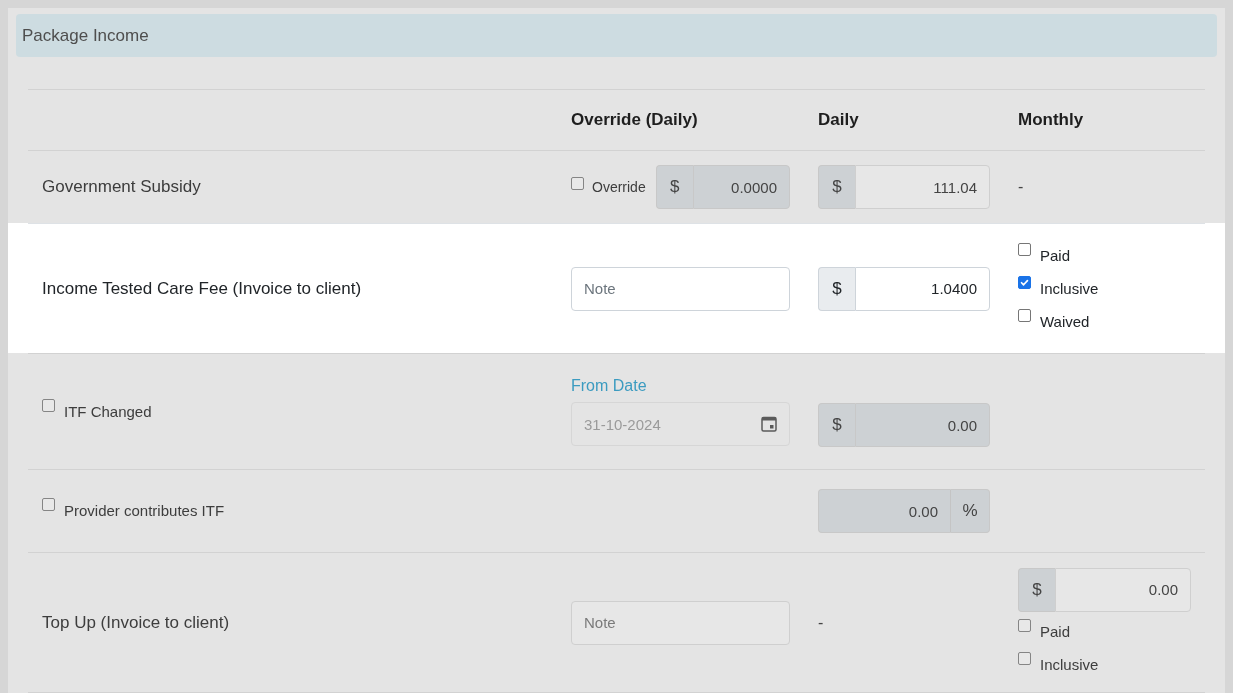  I want to click on amount-field: 1.0400, so click(922, 288).